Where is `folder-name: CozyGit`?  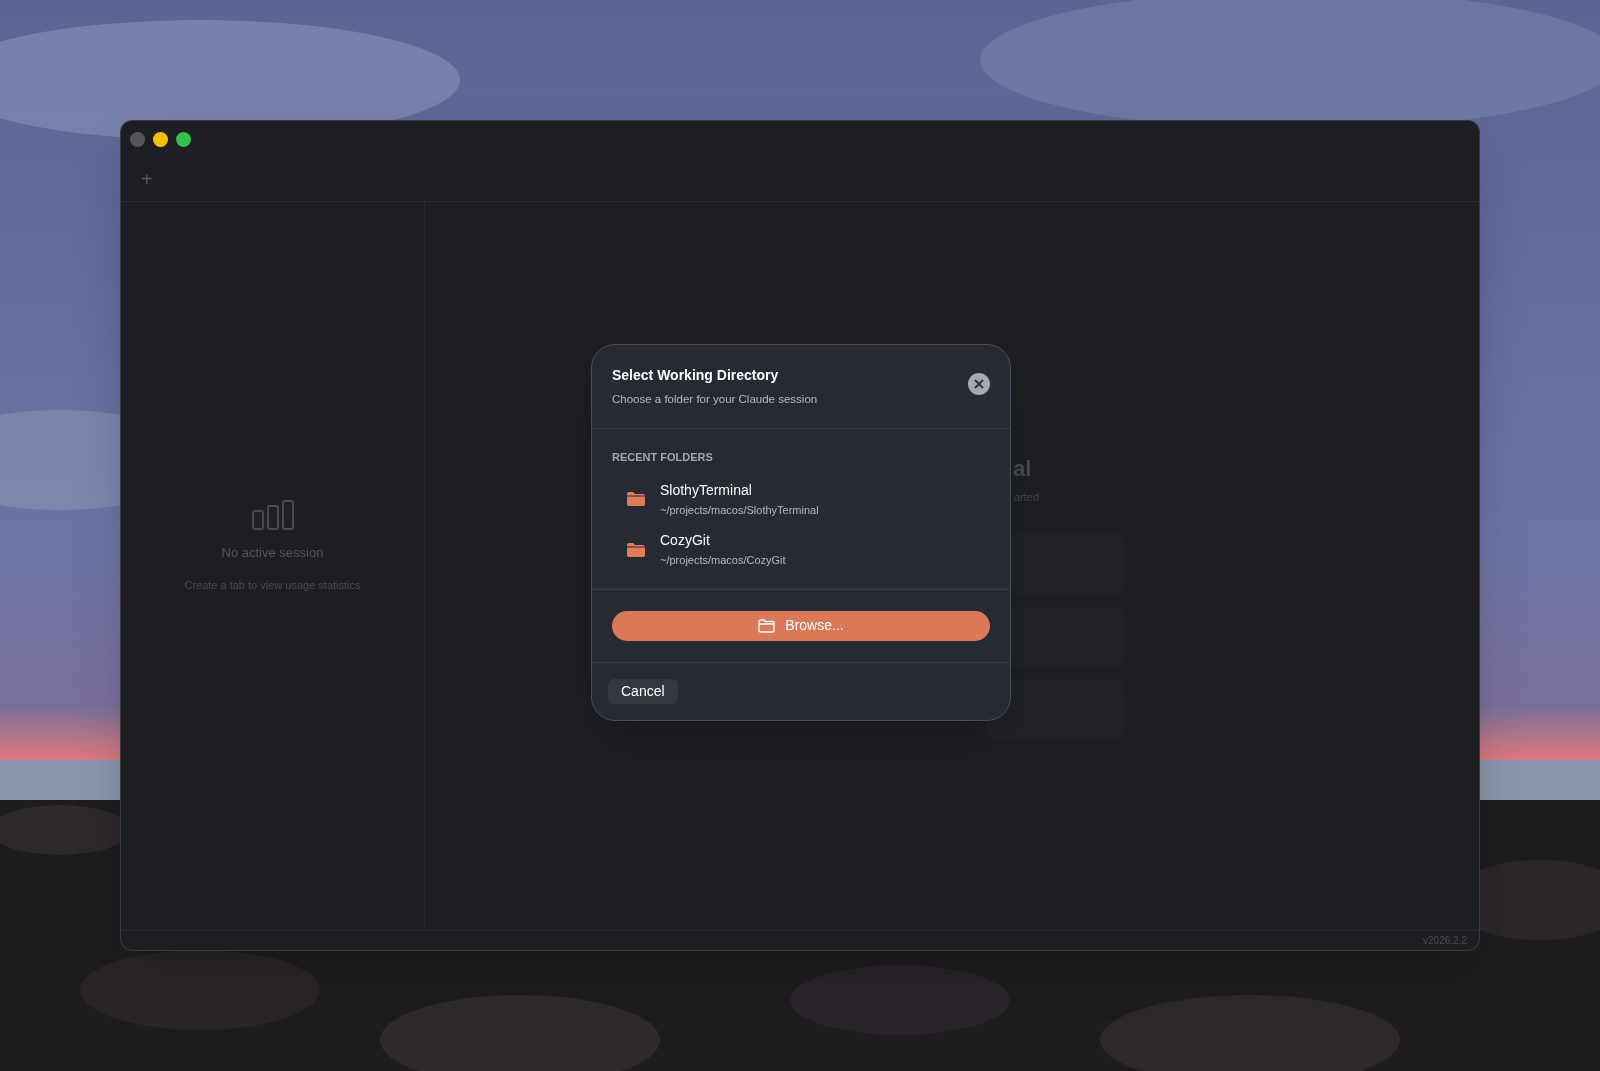 folder-name: CozyGit is located at coordinates (685, 541).